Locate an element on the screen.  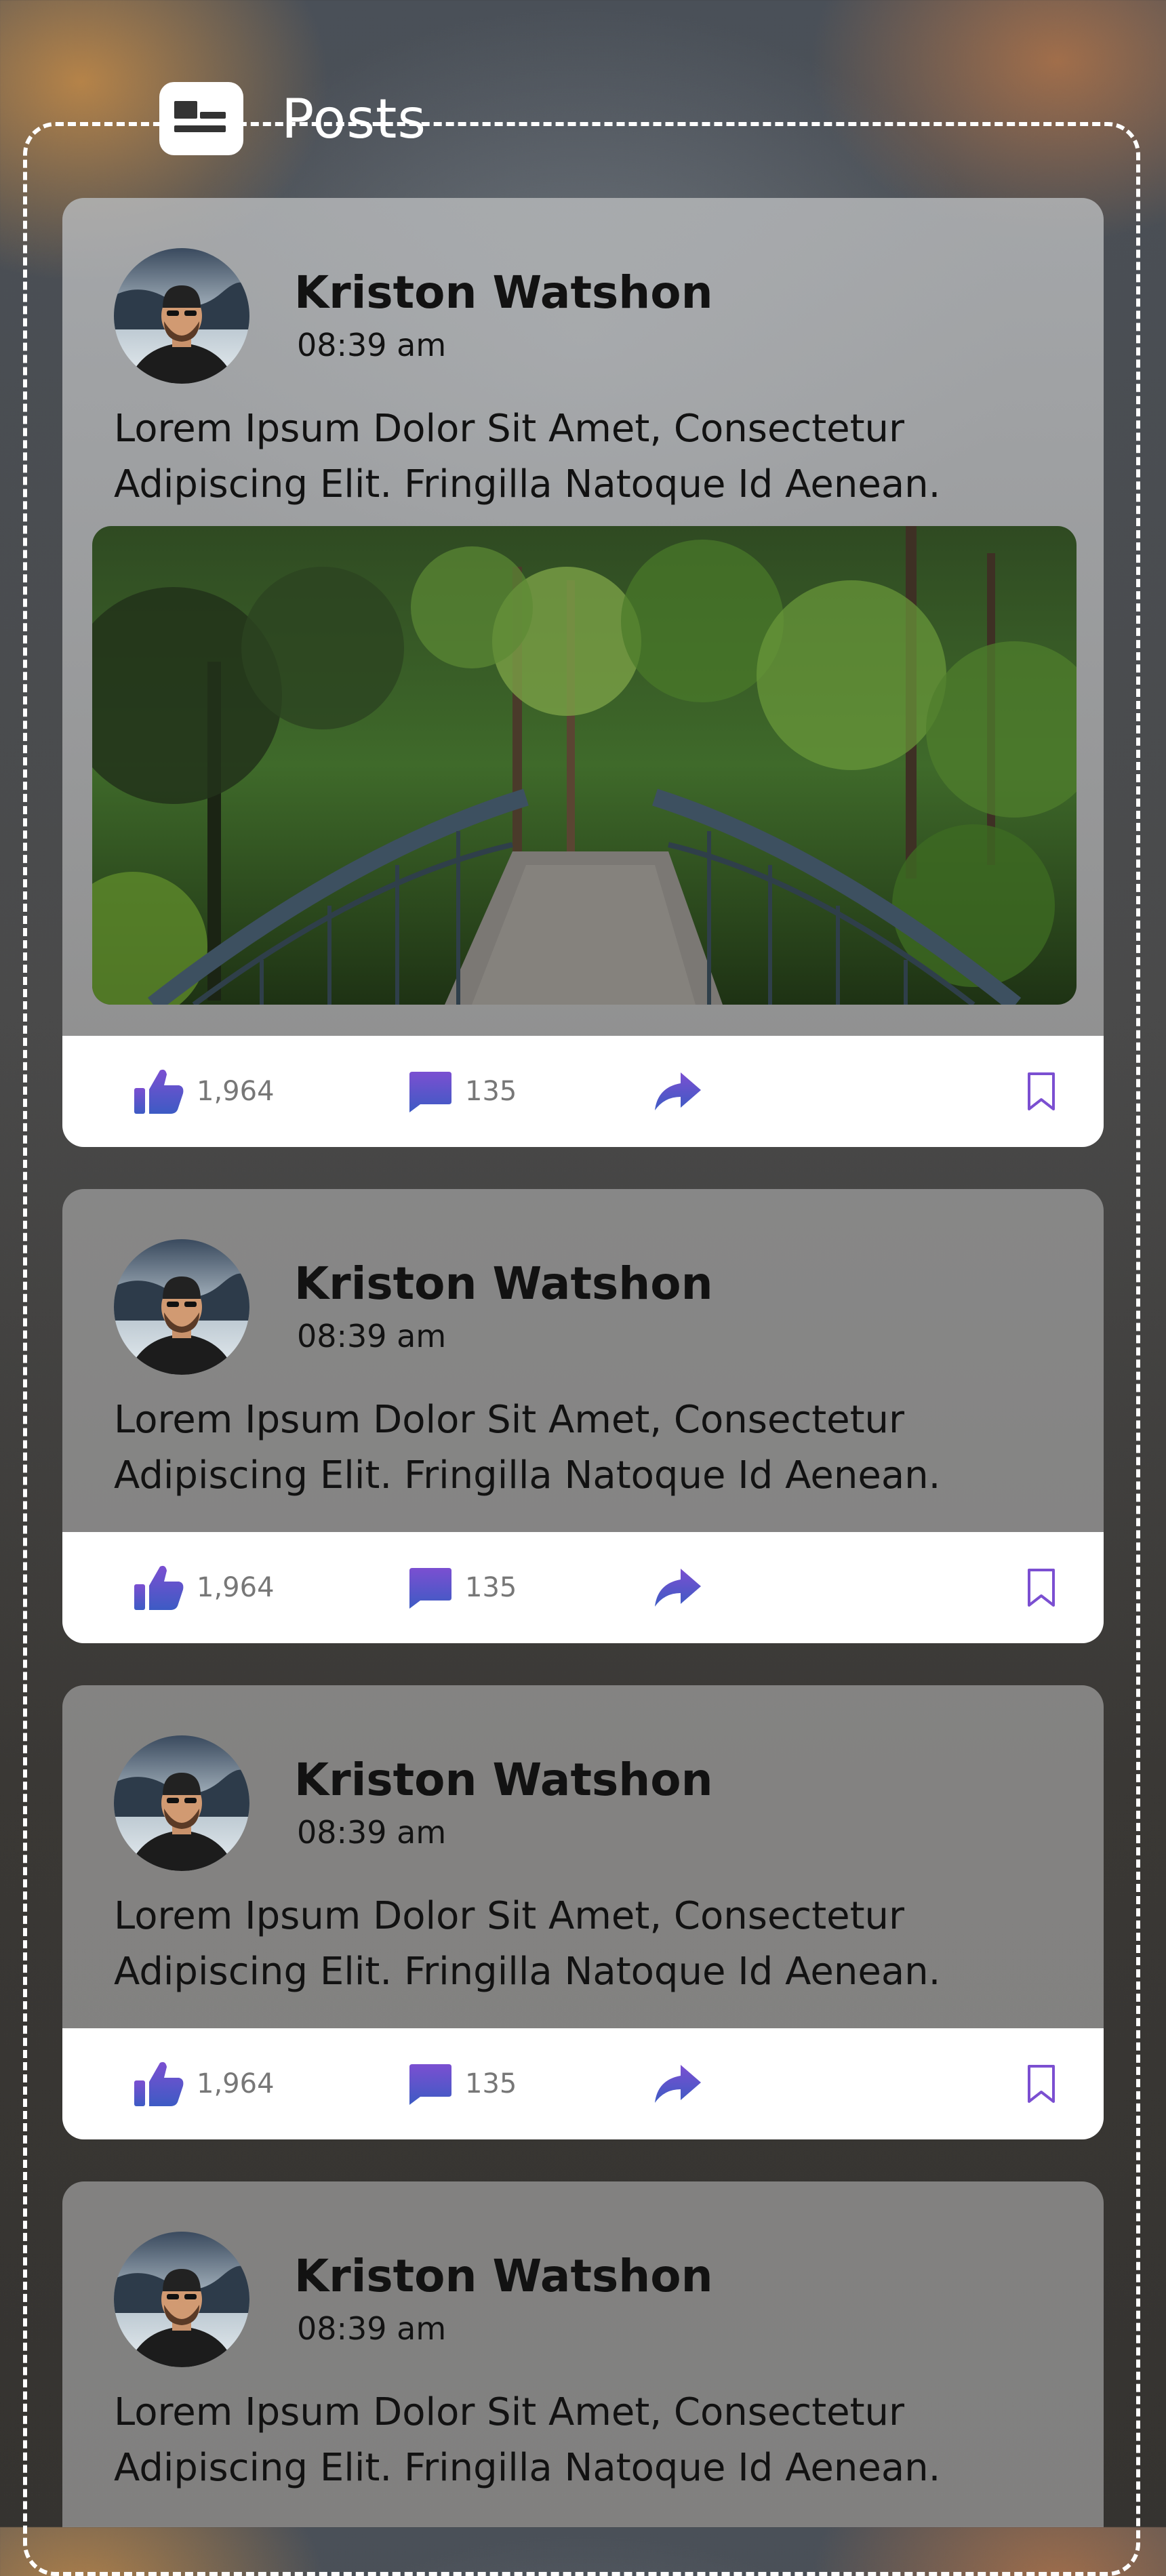
section-header: Posts is located at coordinates (292, 118).